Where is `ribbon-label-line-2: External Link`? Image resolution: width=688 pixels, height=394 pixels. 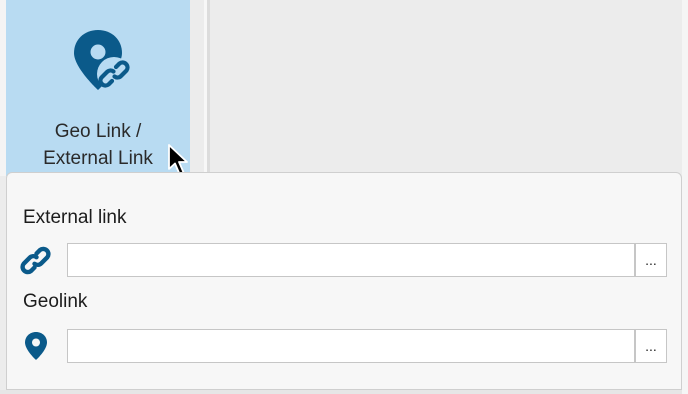 ribbon-label-line-2: External Link is located at coordinates (98, 158).